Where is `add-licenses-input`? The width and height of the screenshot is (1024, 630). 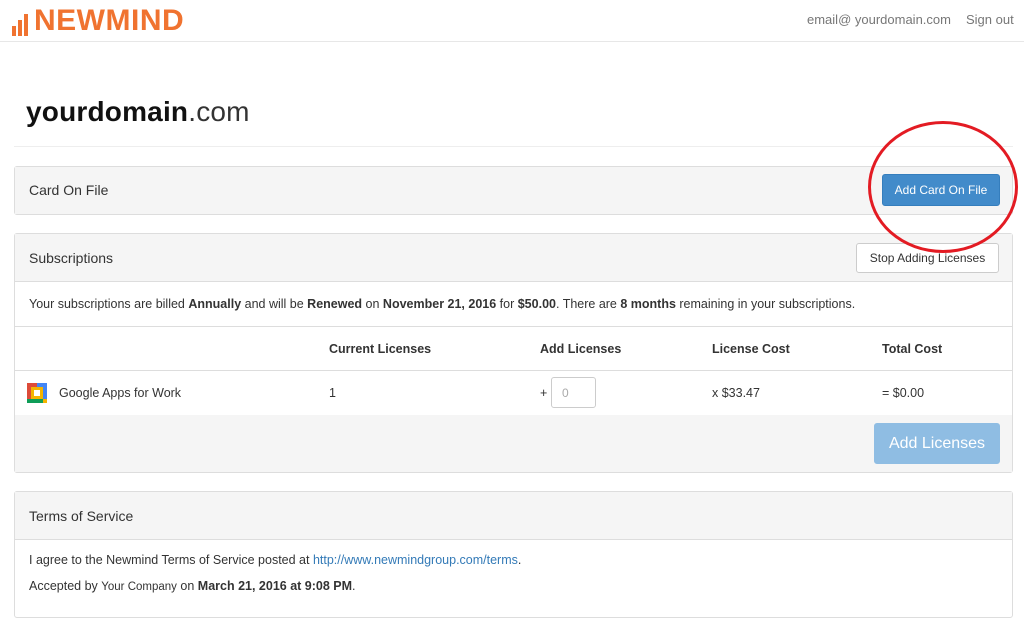 add-licenses-input is located at coordinates (573, 392).